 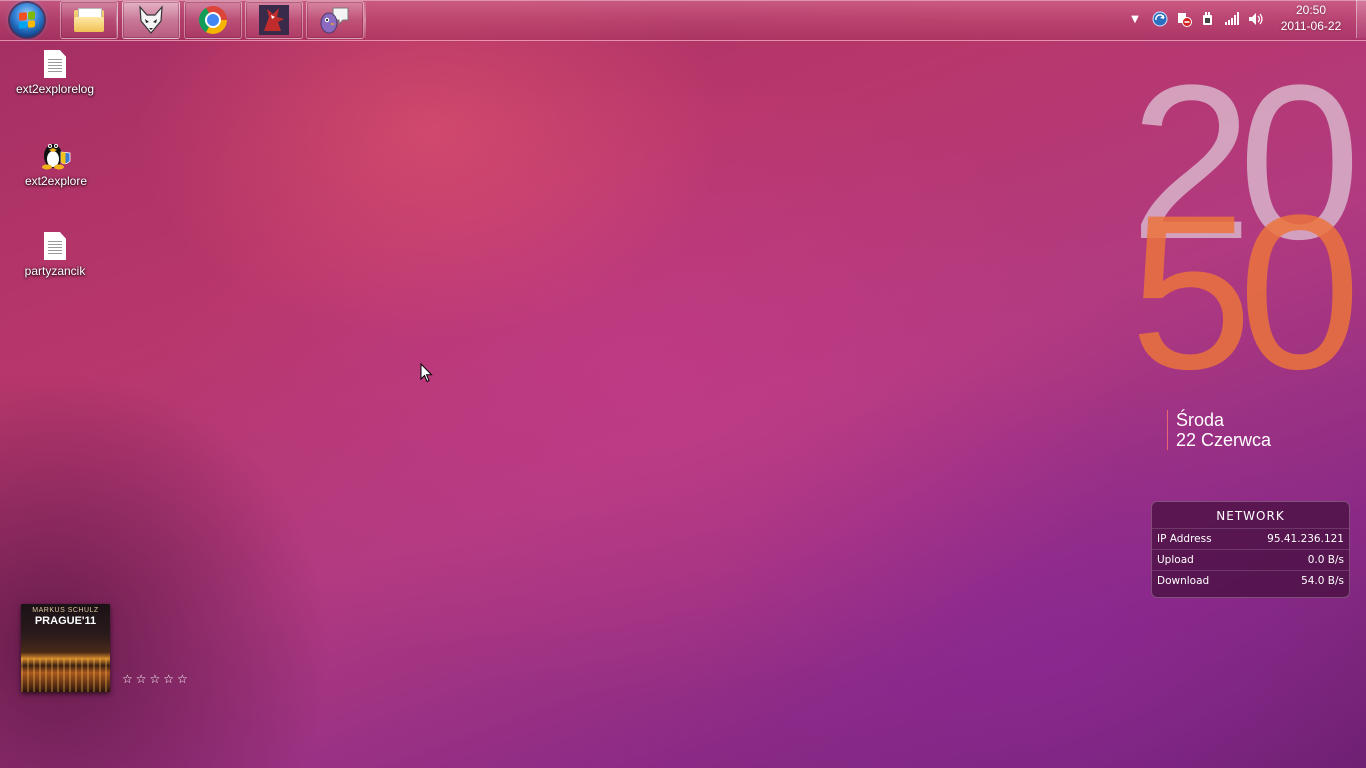 I want to click on start-button, so click(x=27, y=20).